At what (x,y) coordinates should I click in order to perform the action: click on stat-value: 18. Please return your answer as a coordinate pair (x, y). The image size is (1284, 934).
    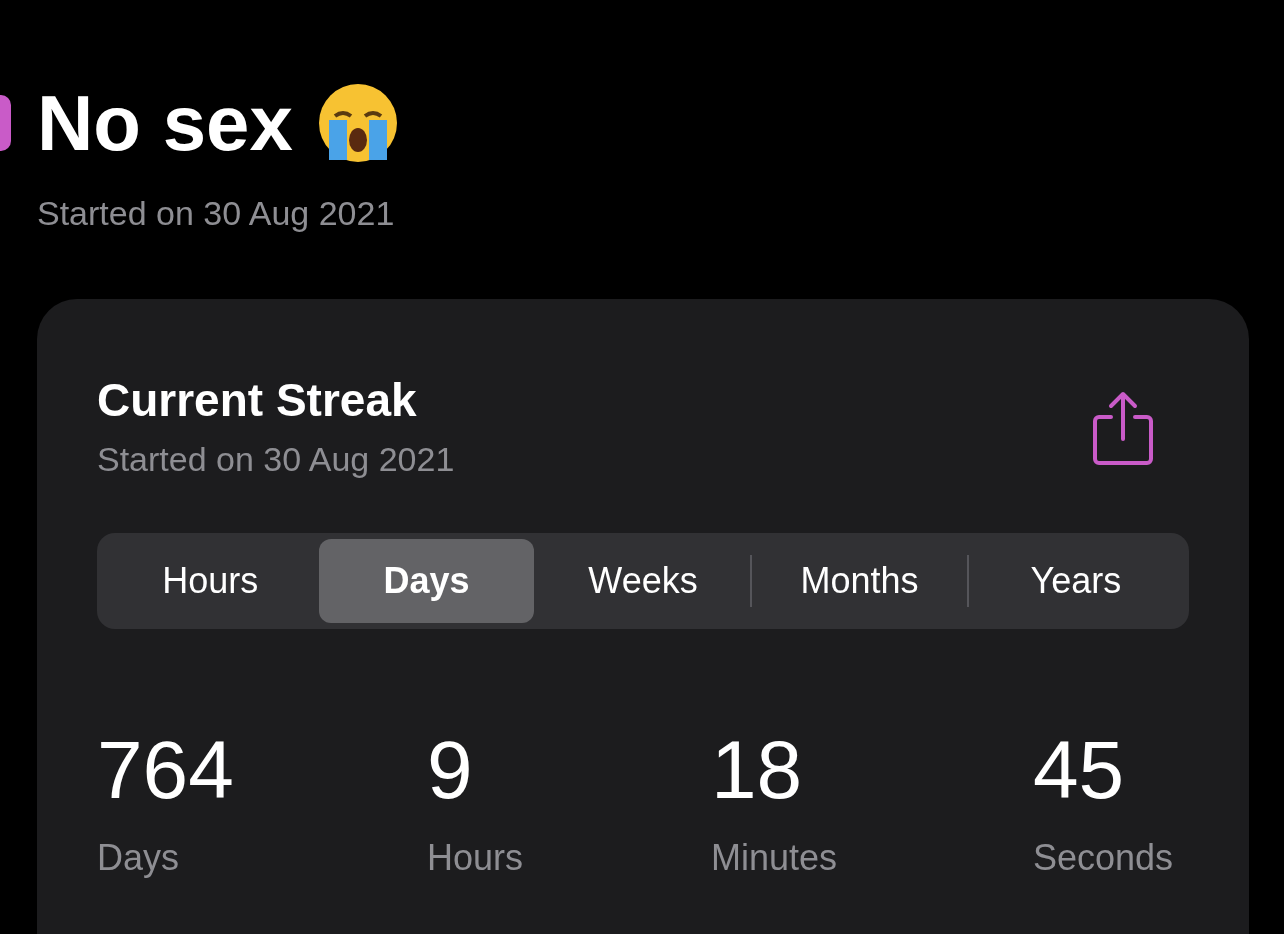
    Looking at the image, I should click on (757, 769).